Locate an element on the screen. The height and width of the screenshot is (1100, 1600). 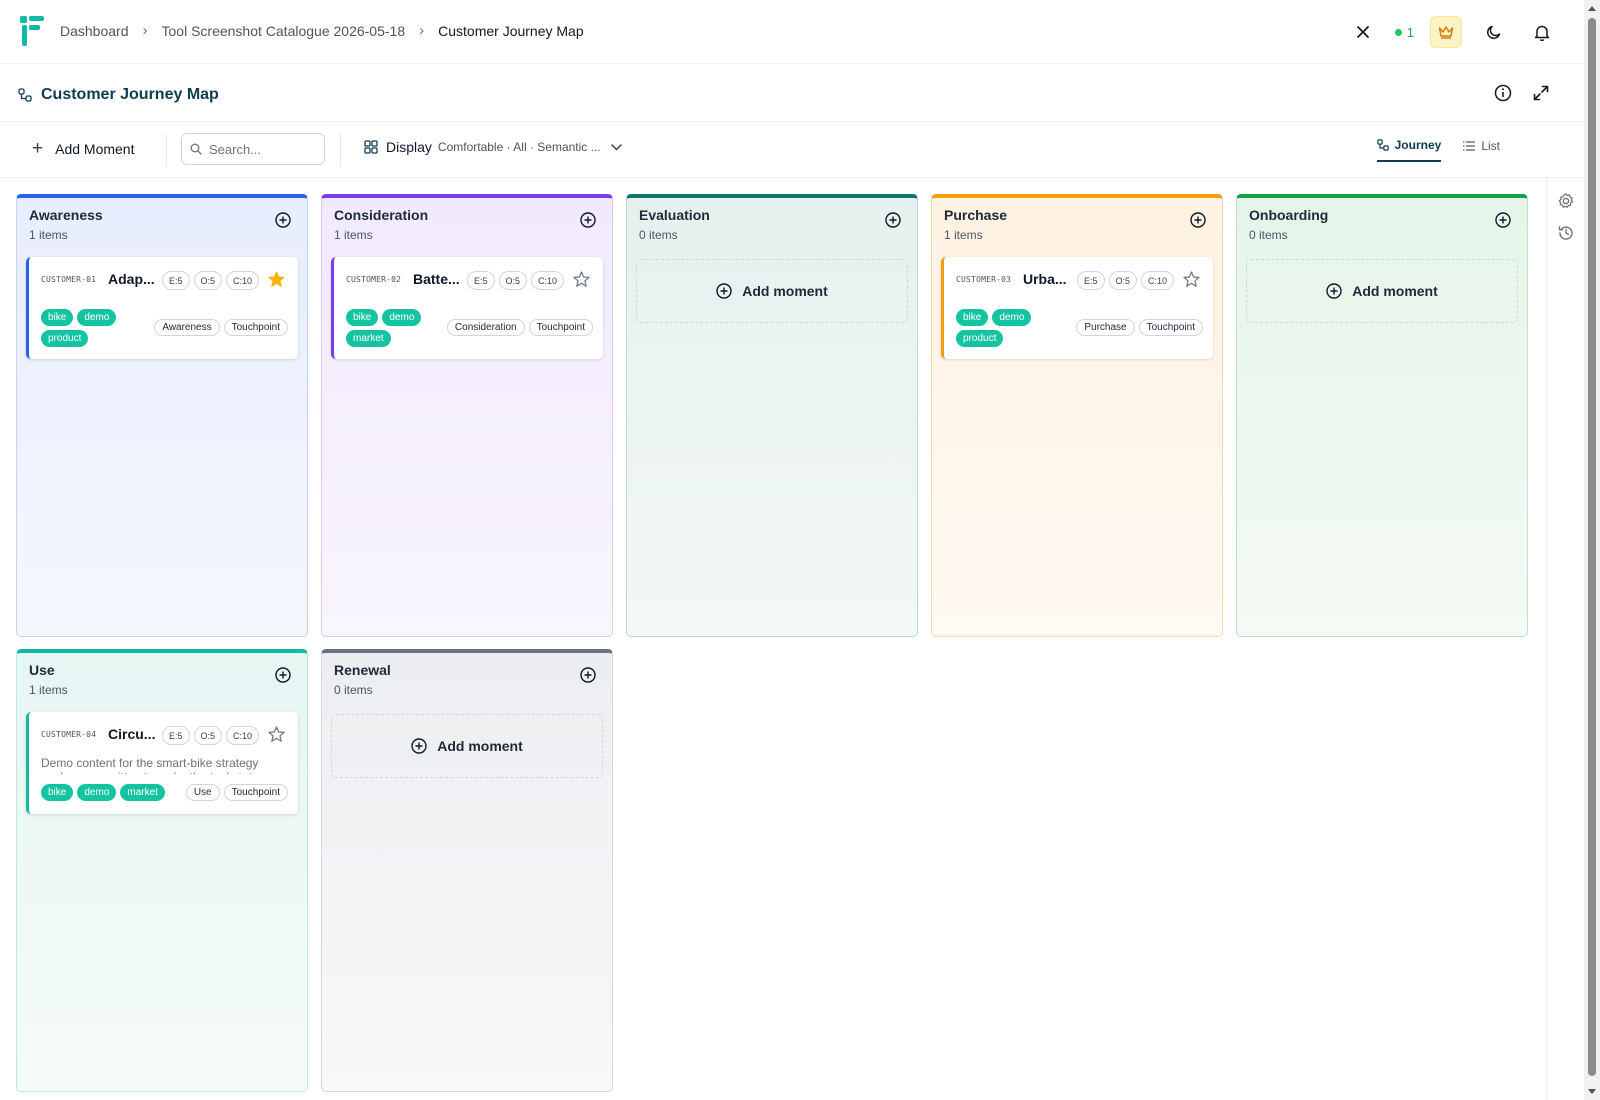
stage-name: Renewal is located at coordinates (362, 670).